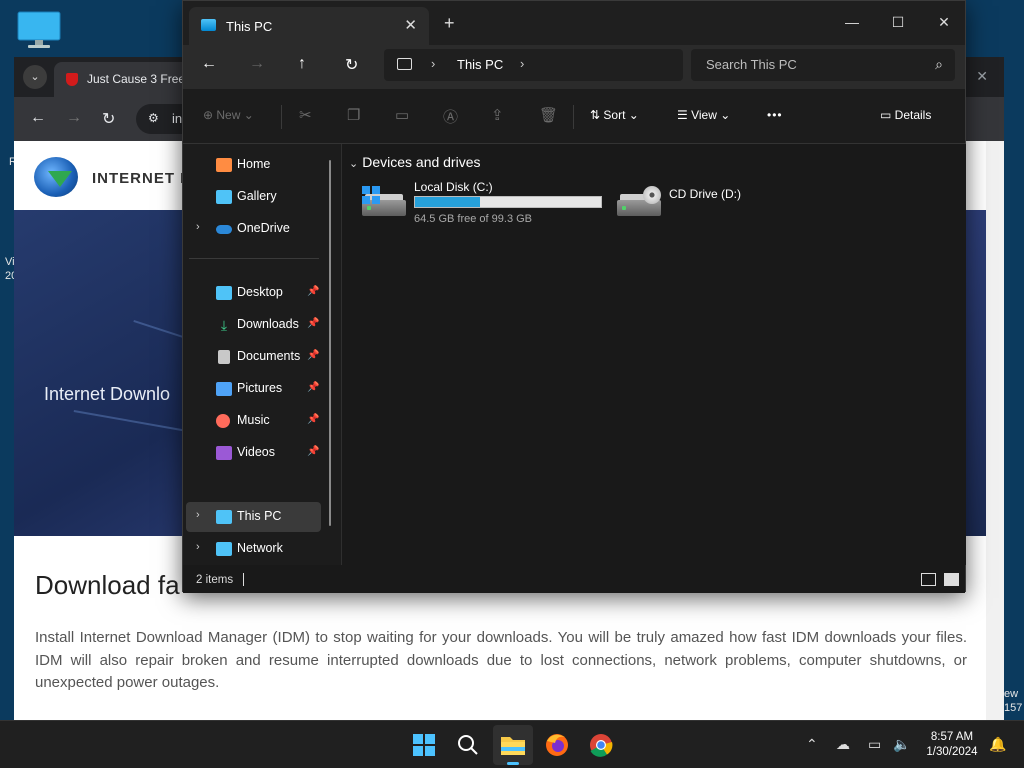 Image resolution: width=1024 pixels, height=768 pixels. What do you see at coordinates (901, 744) in the screenshot?
I see `volume-muted-icon: 🔈` at bounding box center [901, 744].